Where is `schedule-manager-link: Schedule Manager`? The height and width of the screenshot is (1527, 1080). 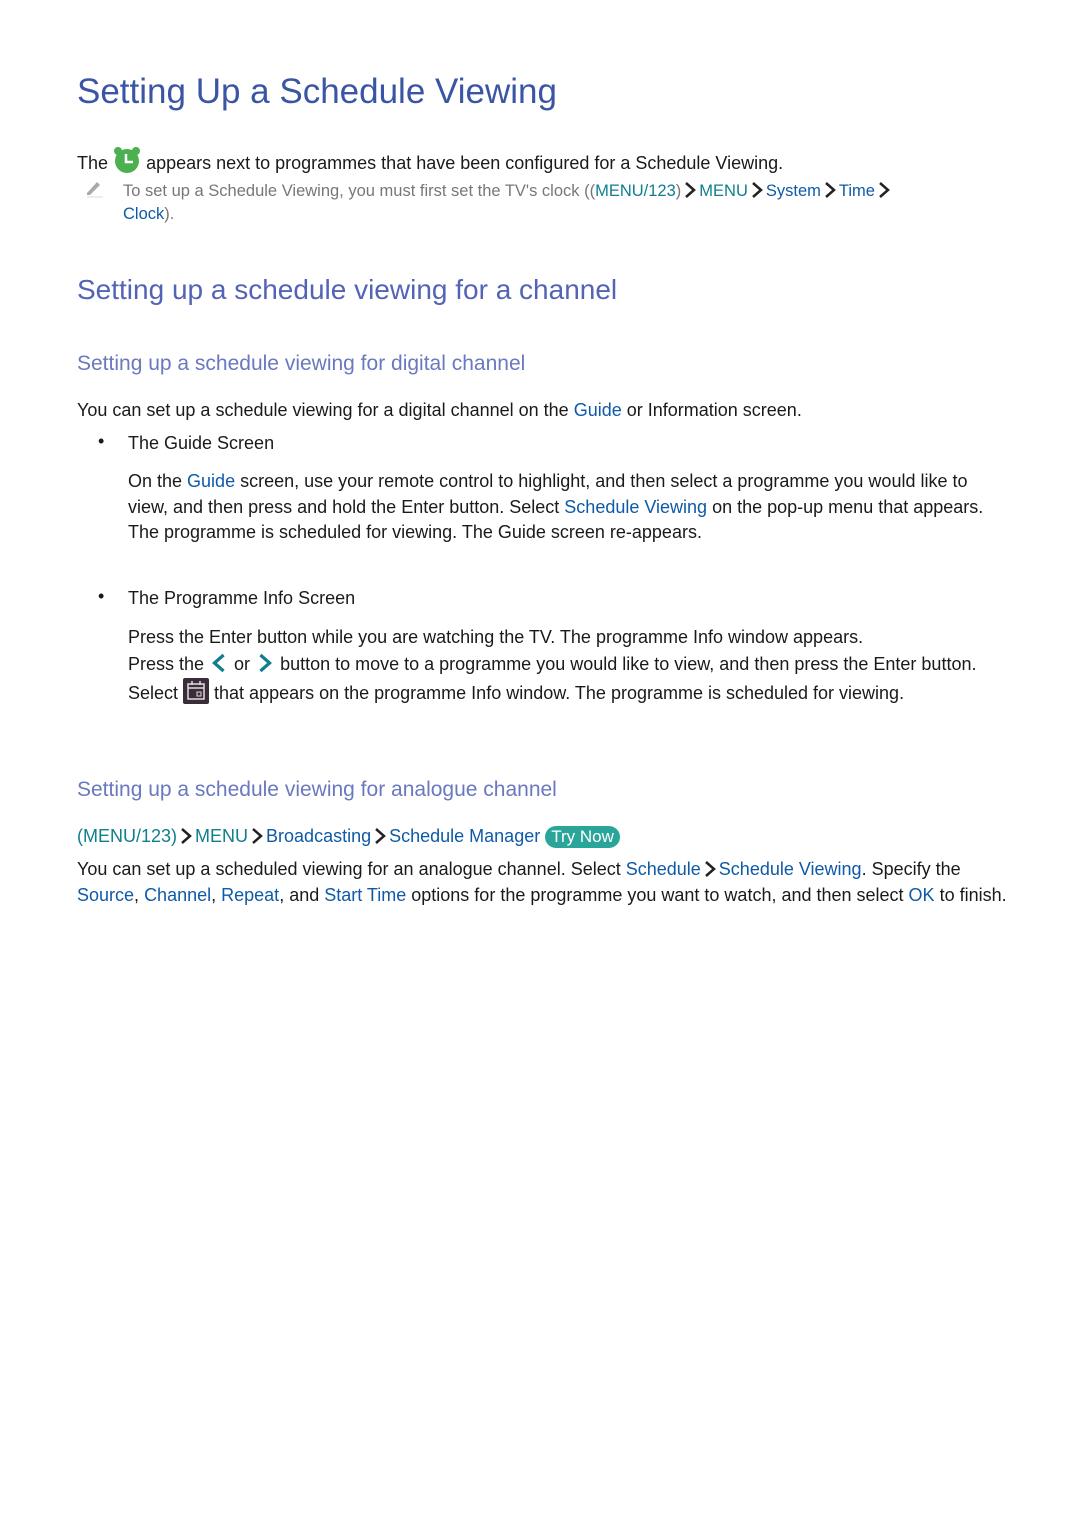 schedule-manager-link: Schedule Manager is located at coordinates (464, 836).